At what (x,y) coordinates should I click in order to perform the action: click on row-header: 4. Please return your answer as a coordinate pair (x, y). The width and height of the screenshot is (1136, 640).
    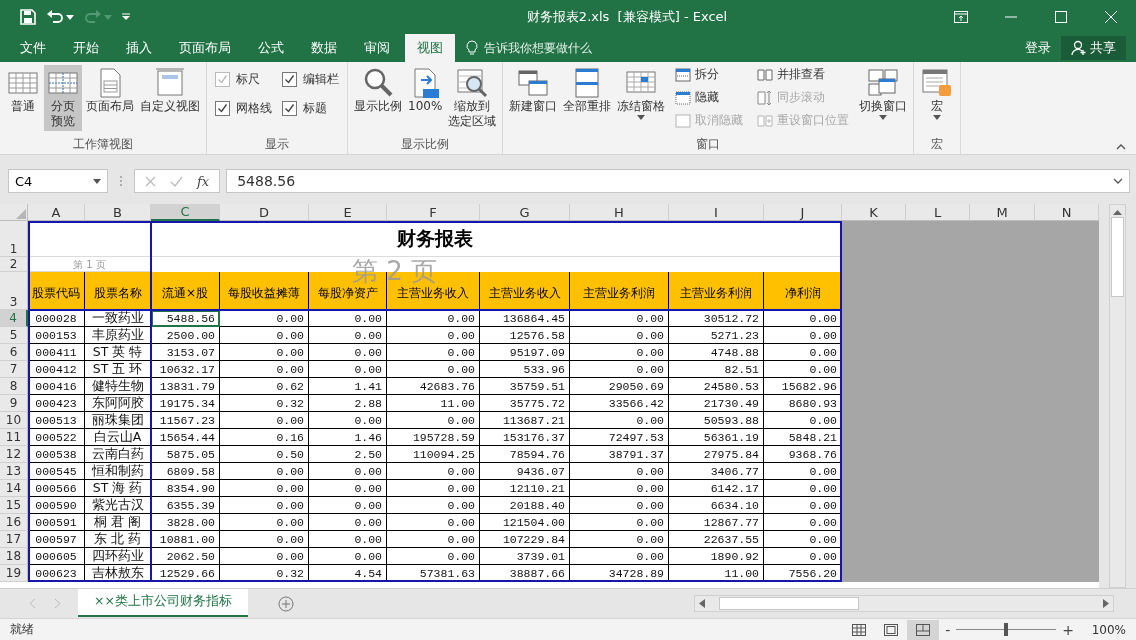
    Looking at the image, I should click on (14, 318).